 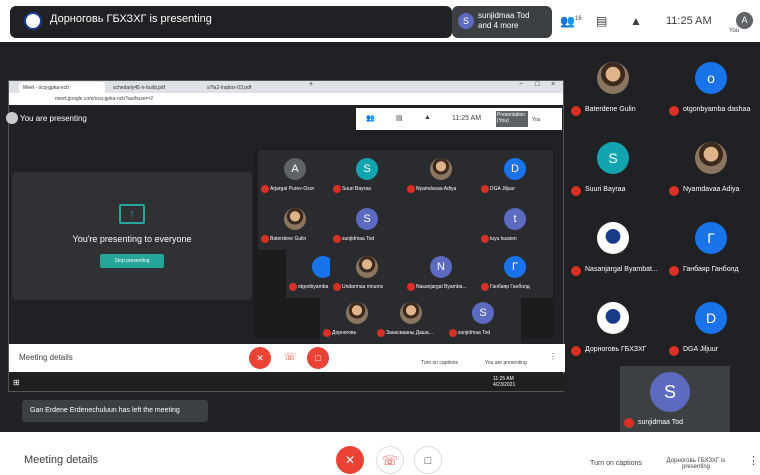 I want to click on meeting-details-button: Meeting details, so click(x=61, y=460).